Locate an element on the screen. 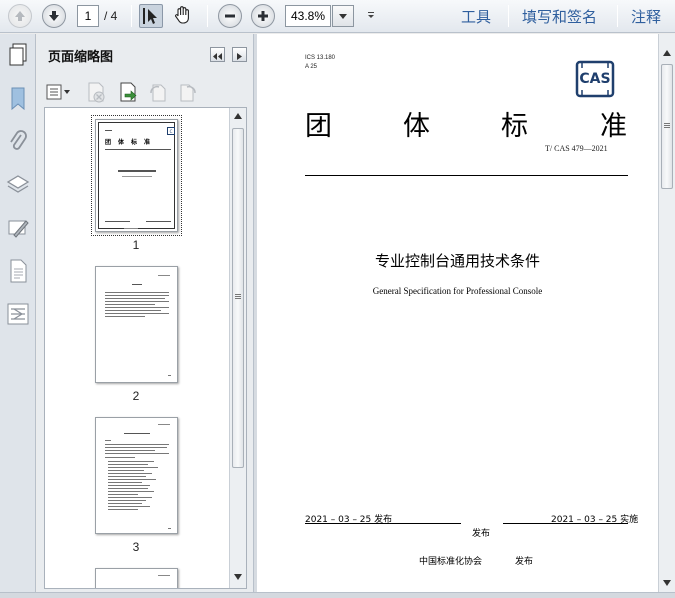 This screenshot has width=675, height=598. heading-char: 标 is located at coordinates (514, 126).